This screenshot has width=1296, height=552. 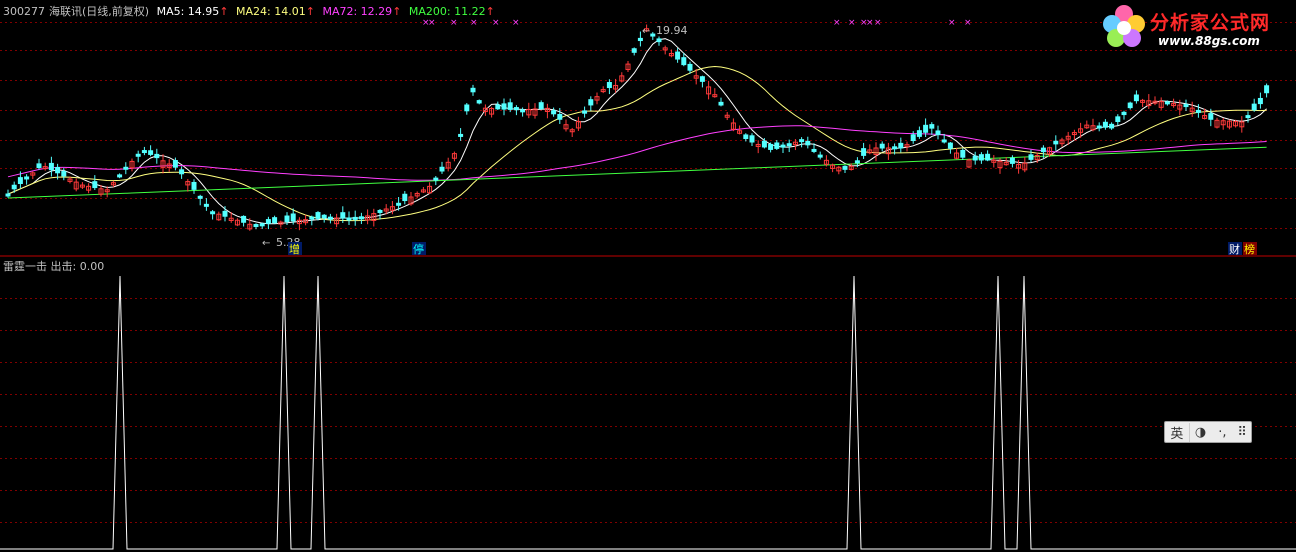 I want to click on marker-zeng: 增, so click(x=294, y=249).